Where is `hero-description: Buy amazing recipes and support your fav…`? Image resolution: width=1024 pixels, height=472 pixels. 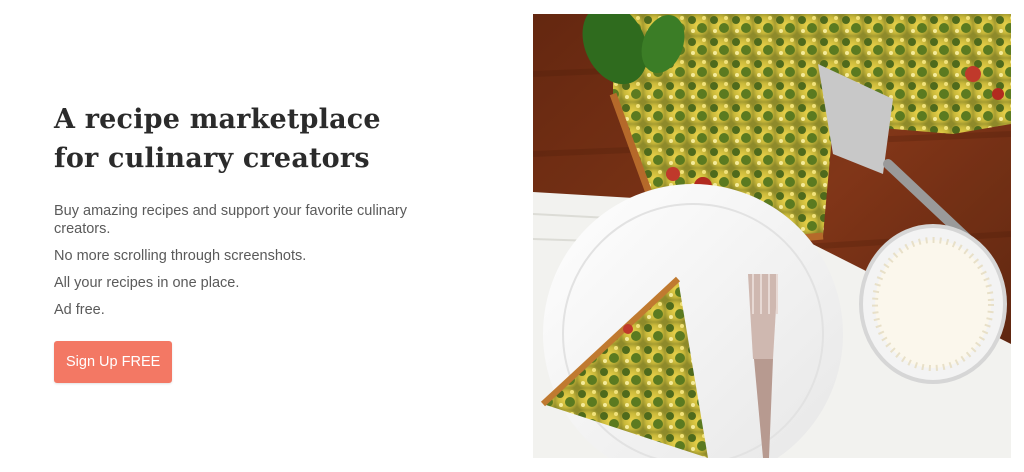
hero-description: Buy amazing recipes and support your fav… is located at coordinates (231, 220).